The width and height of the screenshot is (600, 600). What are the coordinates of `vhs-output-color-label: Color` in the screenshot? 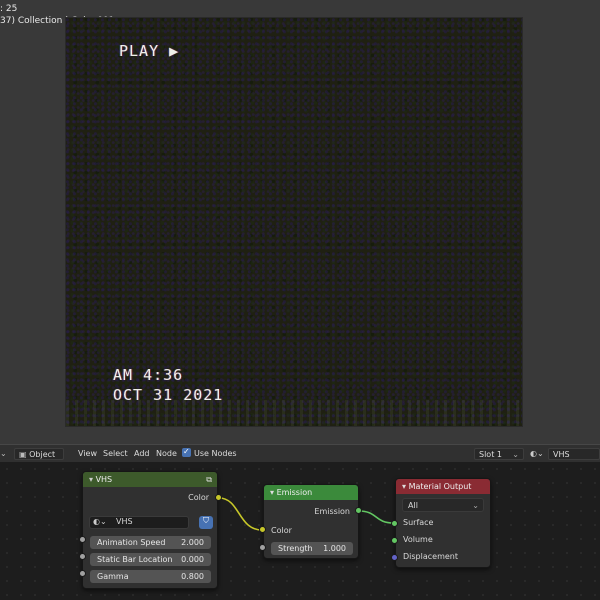 It's located at (198, 497).